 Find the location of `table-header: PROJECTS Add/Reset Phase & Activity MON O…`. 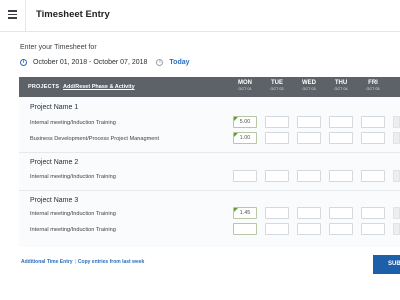

table-header: PROJECTS Add/Reset Phase & Activity MON O… is located at coordinates (209, 87).